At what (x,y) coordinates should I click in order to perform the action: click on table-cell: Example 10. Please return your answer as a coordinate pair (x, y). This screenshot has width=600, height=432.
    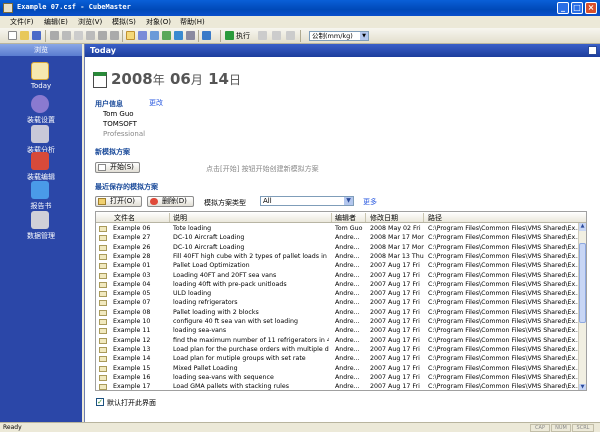
    Looking at the image, I should click on (132, 321).